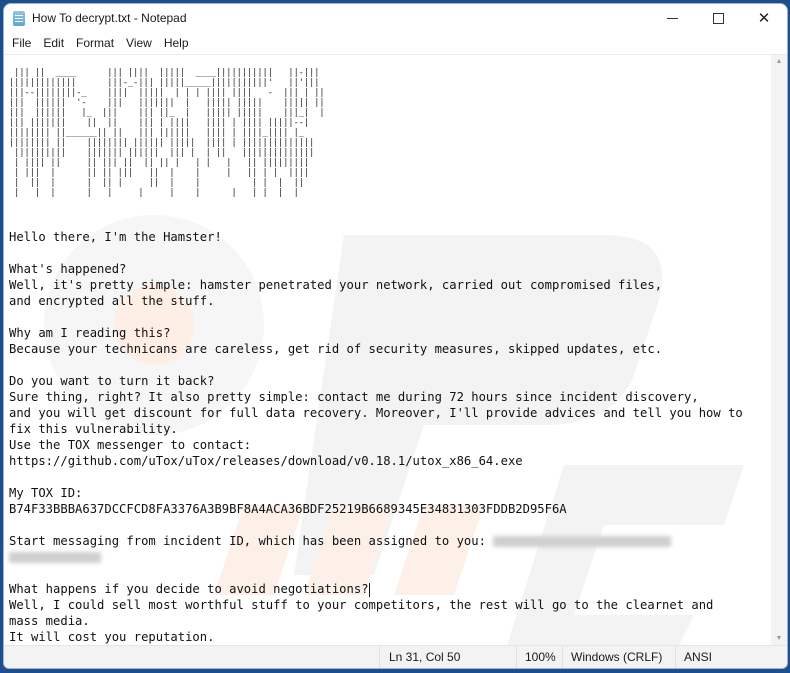 The height and width of the screenshot is (673, 790). I want to click on line-ending: Windows (CRLF), so click(618, 657).